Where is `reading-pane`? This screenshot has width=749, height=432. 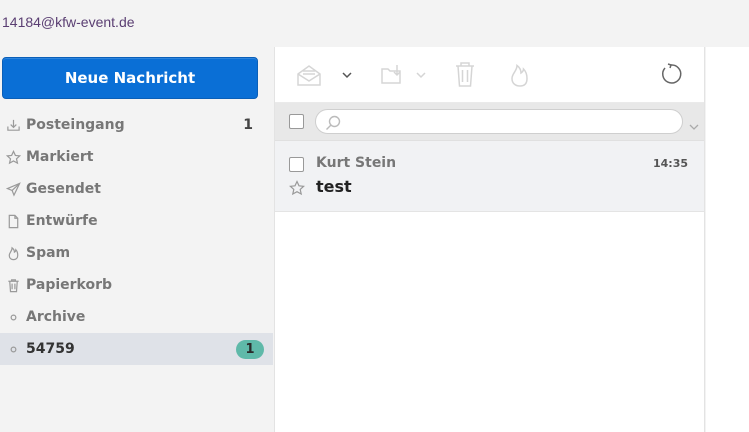
reading-pane is located at coordinates (727, 239).